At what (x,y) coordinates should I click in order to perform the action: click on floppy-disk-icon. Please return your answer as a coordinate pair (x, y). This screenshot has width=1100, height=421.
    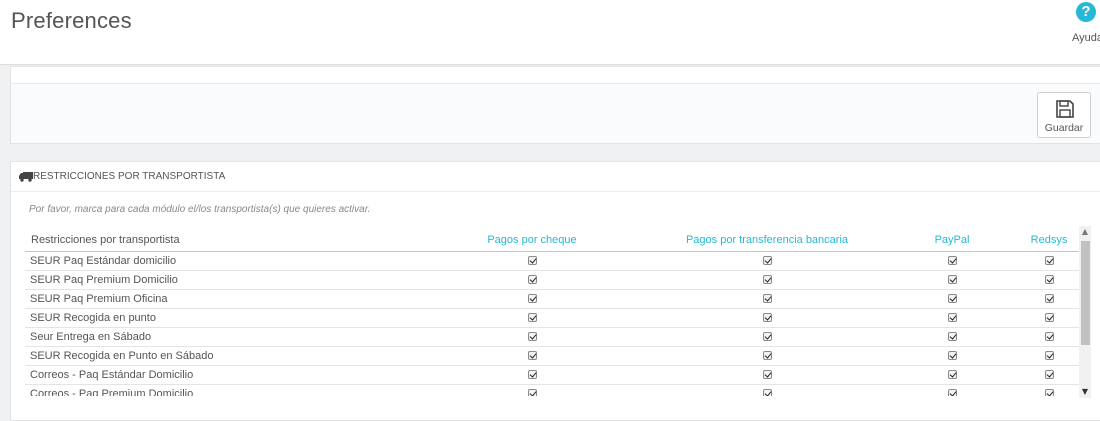
    Looking at the image, I should click on (1065, 109).